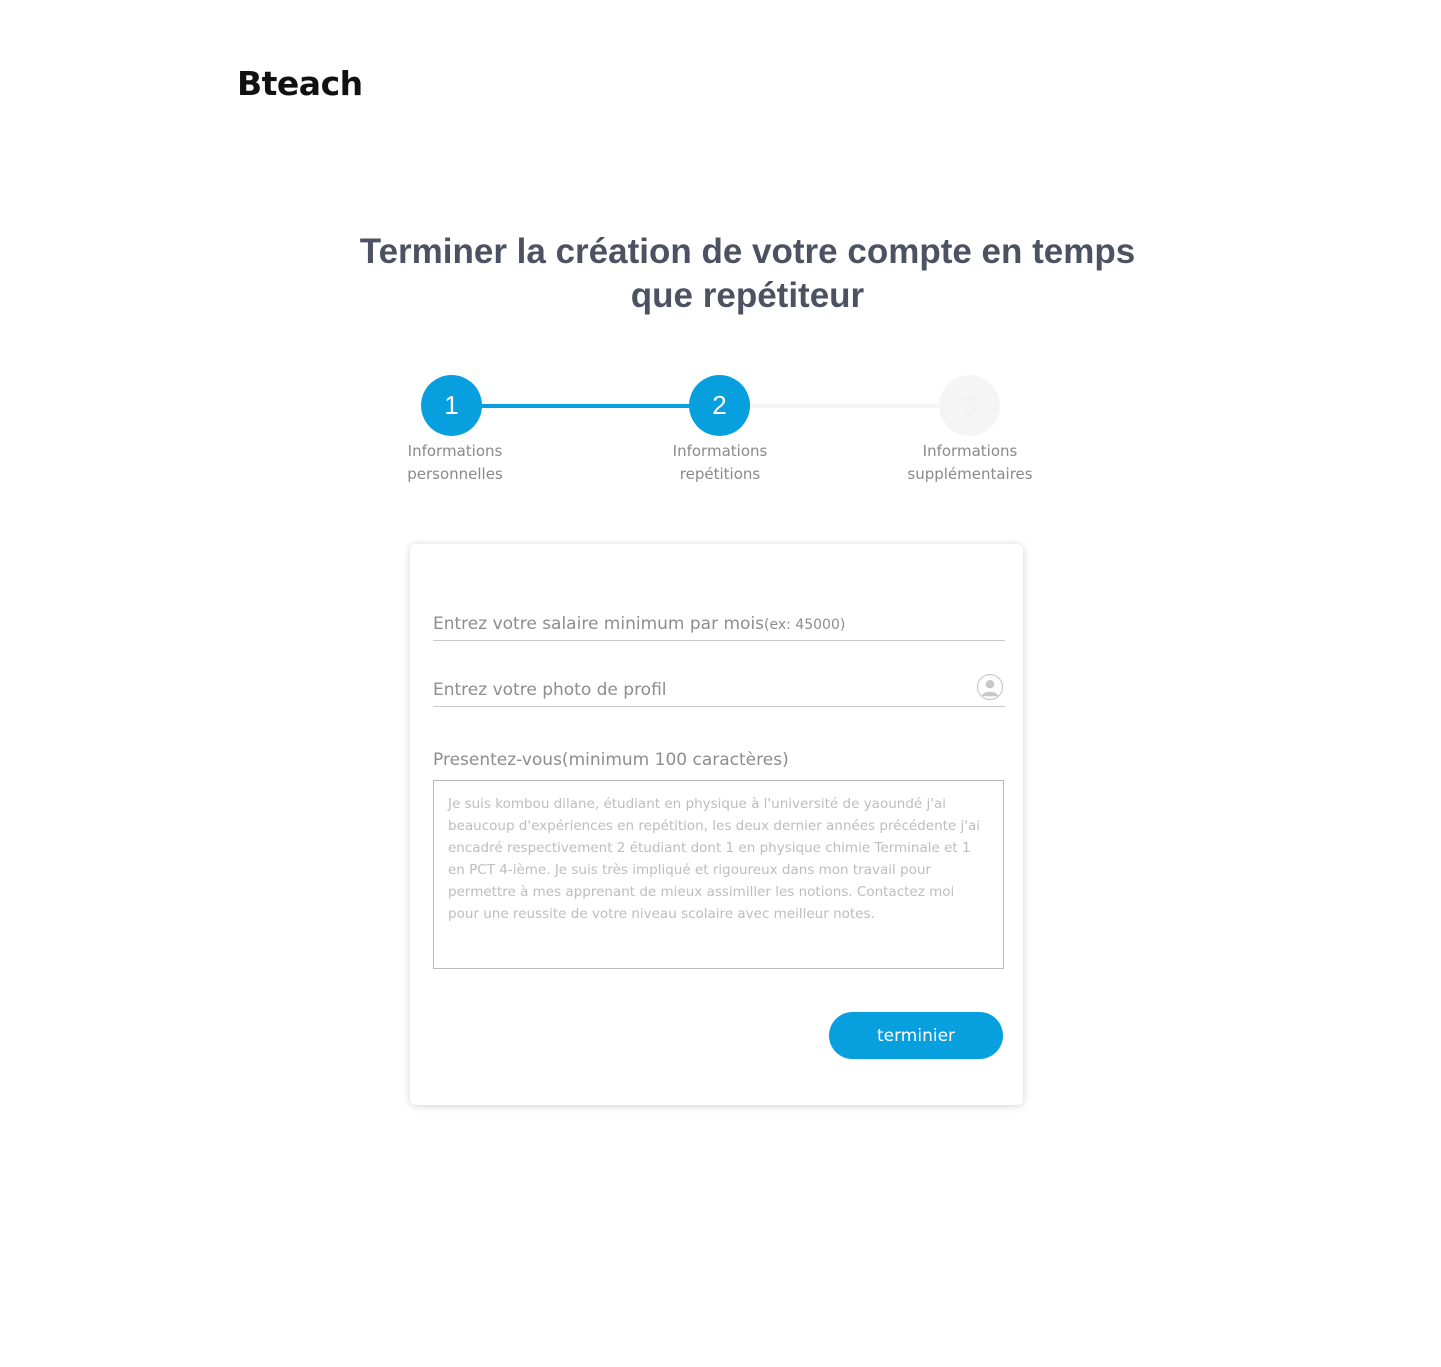 This screenshot has width=1441, height=1367. I want to click on profile-photo-field: Entrez votre photo de profil, so click(719, 688).